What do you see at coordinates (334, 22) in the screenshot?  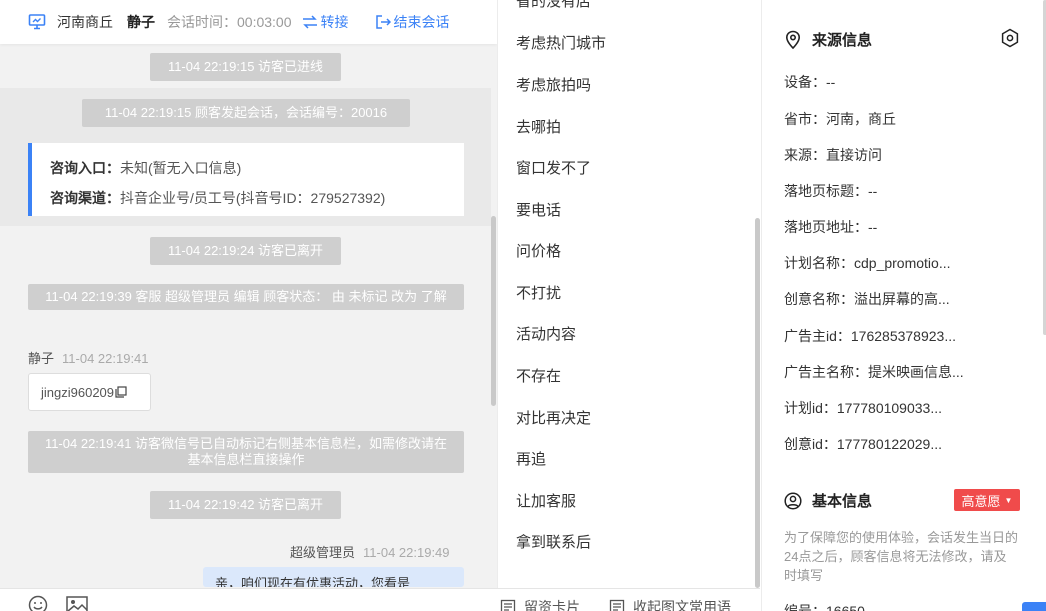 I see `transfer-label: 转接` at bounding box center [334, 22].